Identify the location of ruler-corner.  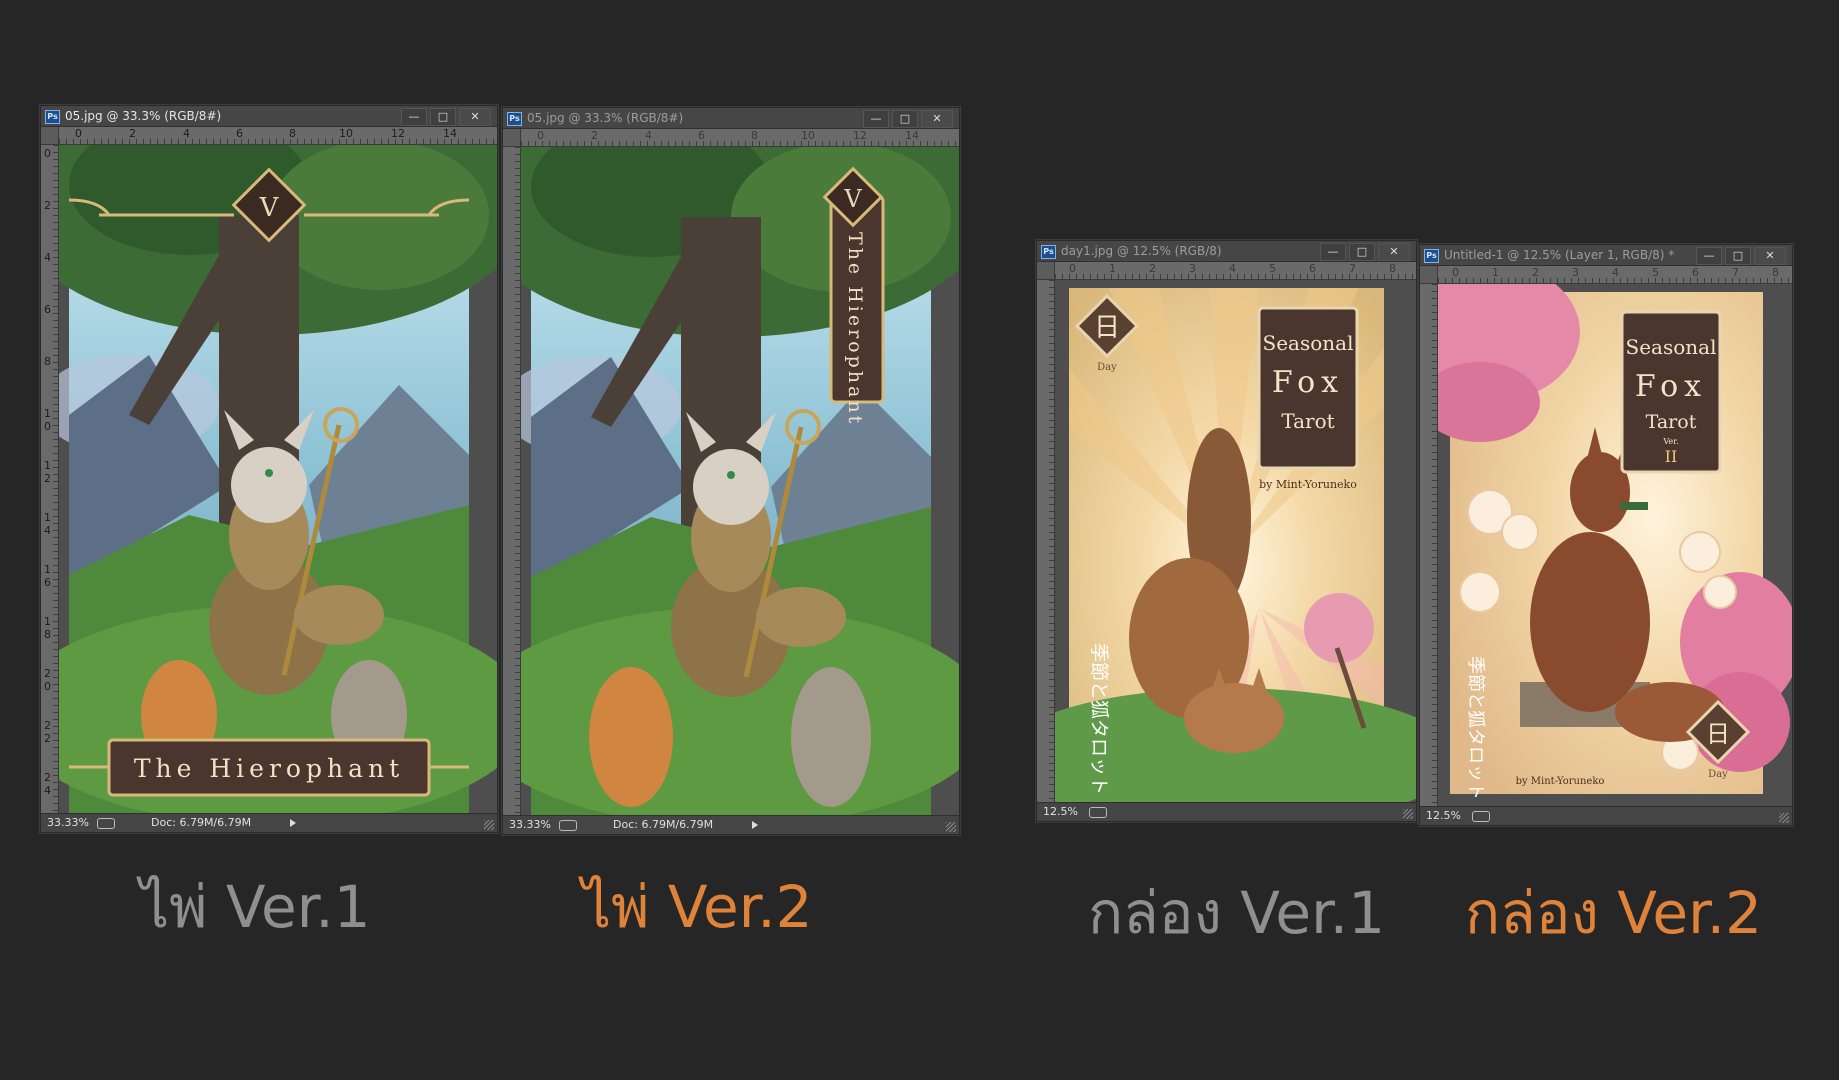
(512, 138).